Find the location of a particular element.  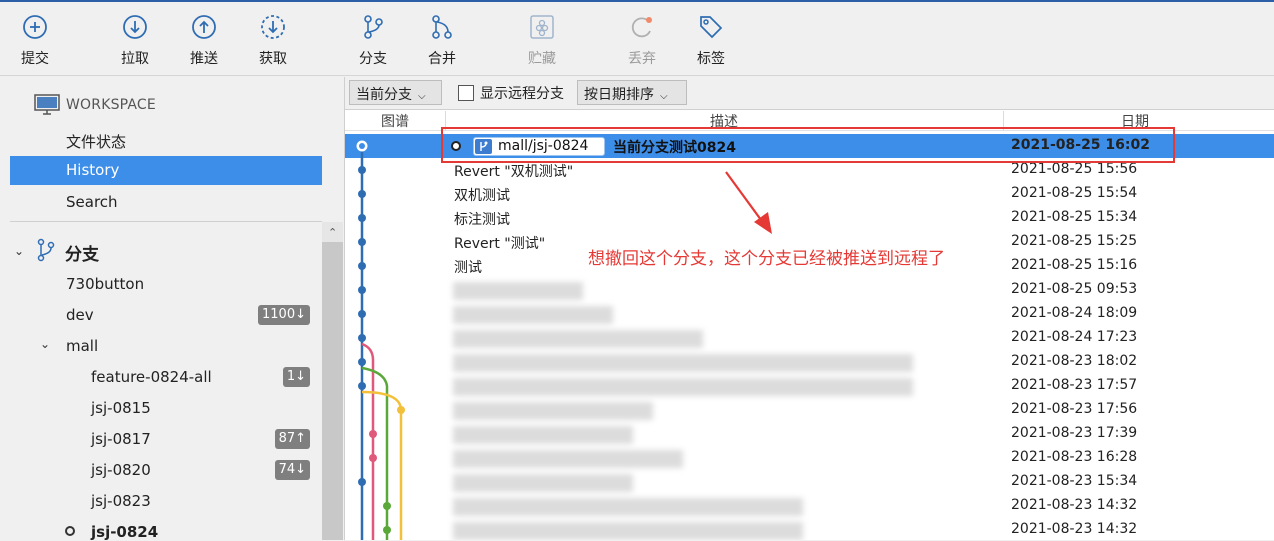

fetch-label: 获取 is located at coordinates (273, 59).